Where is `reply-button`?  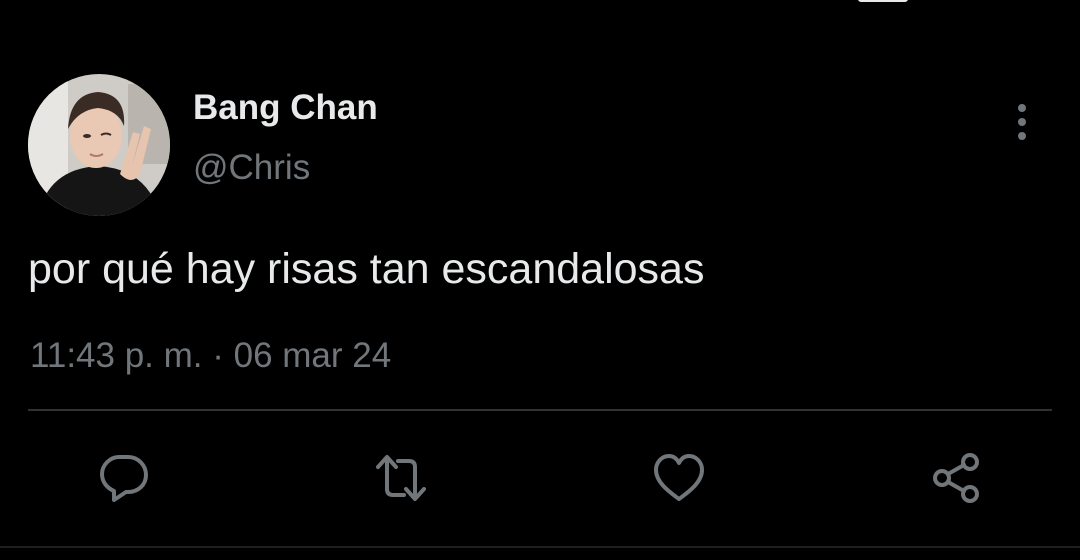 reply-button is located at coordinates (124, 478).